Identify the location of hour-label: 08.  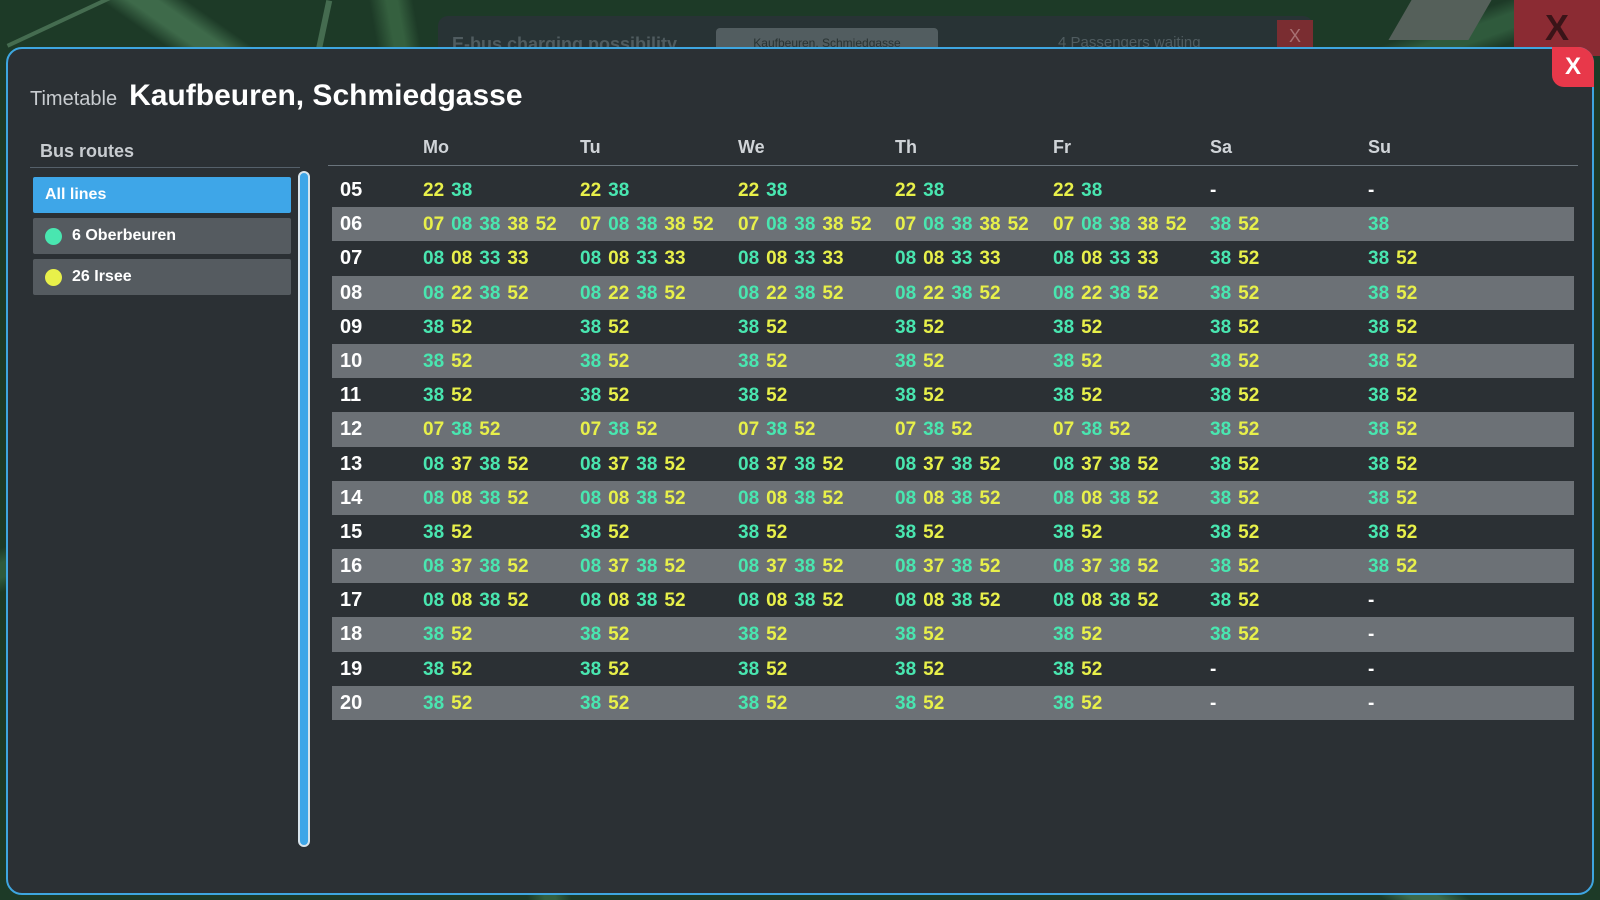
(351, 292).